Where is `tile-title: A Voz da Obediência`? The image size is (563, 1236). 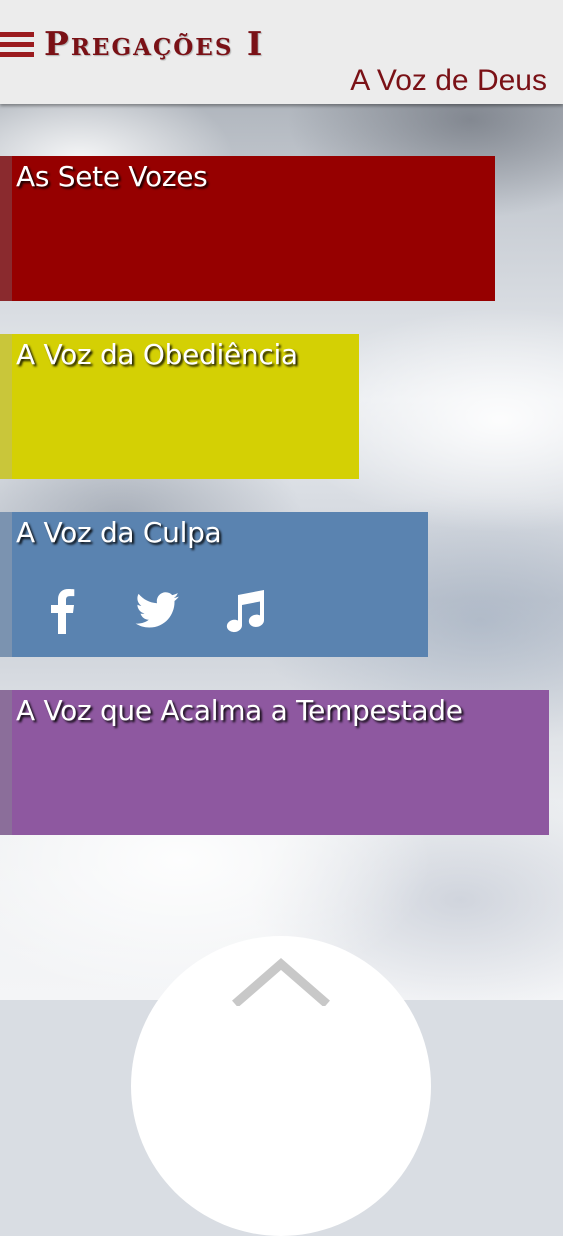 tile-title: A Voz da Obediência is located at coordinates (157, 354).